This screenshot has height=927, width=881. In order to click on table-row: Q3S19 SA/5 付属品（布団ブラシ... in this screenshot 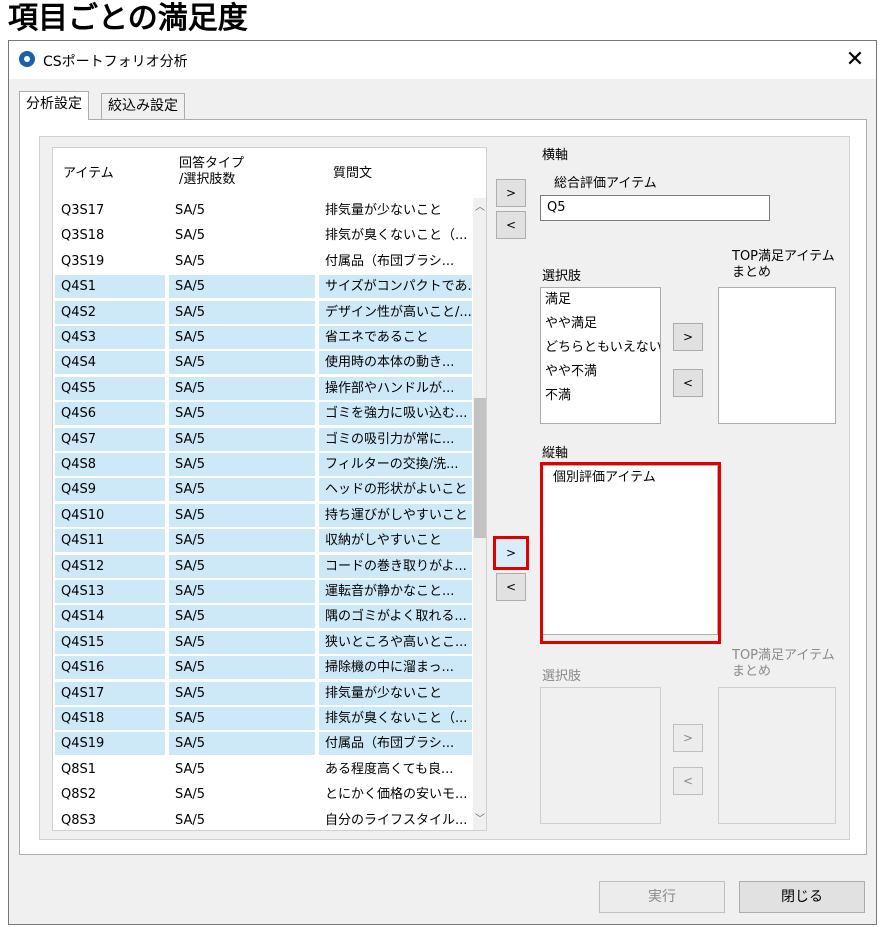, I will do `click(263, 261)`.